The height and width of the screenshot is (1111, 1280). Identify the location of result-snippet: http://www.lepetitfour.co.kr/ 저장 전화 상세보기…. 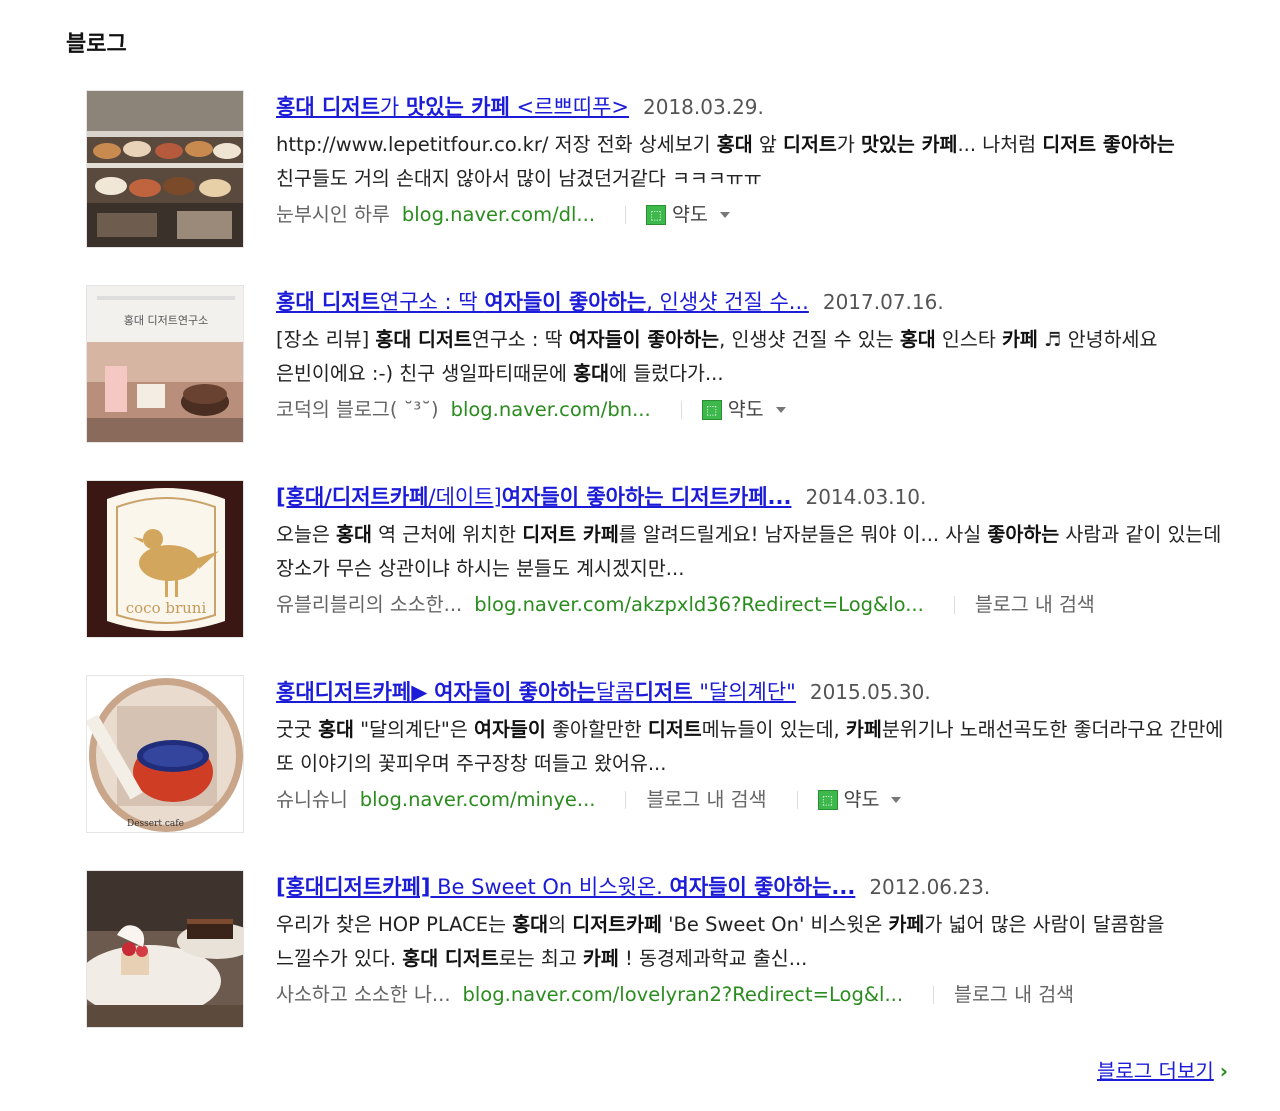
(756, 162).